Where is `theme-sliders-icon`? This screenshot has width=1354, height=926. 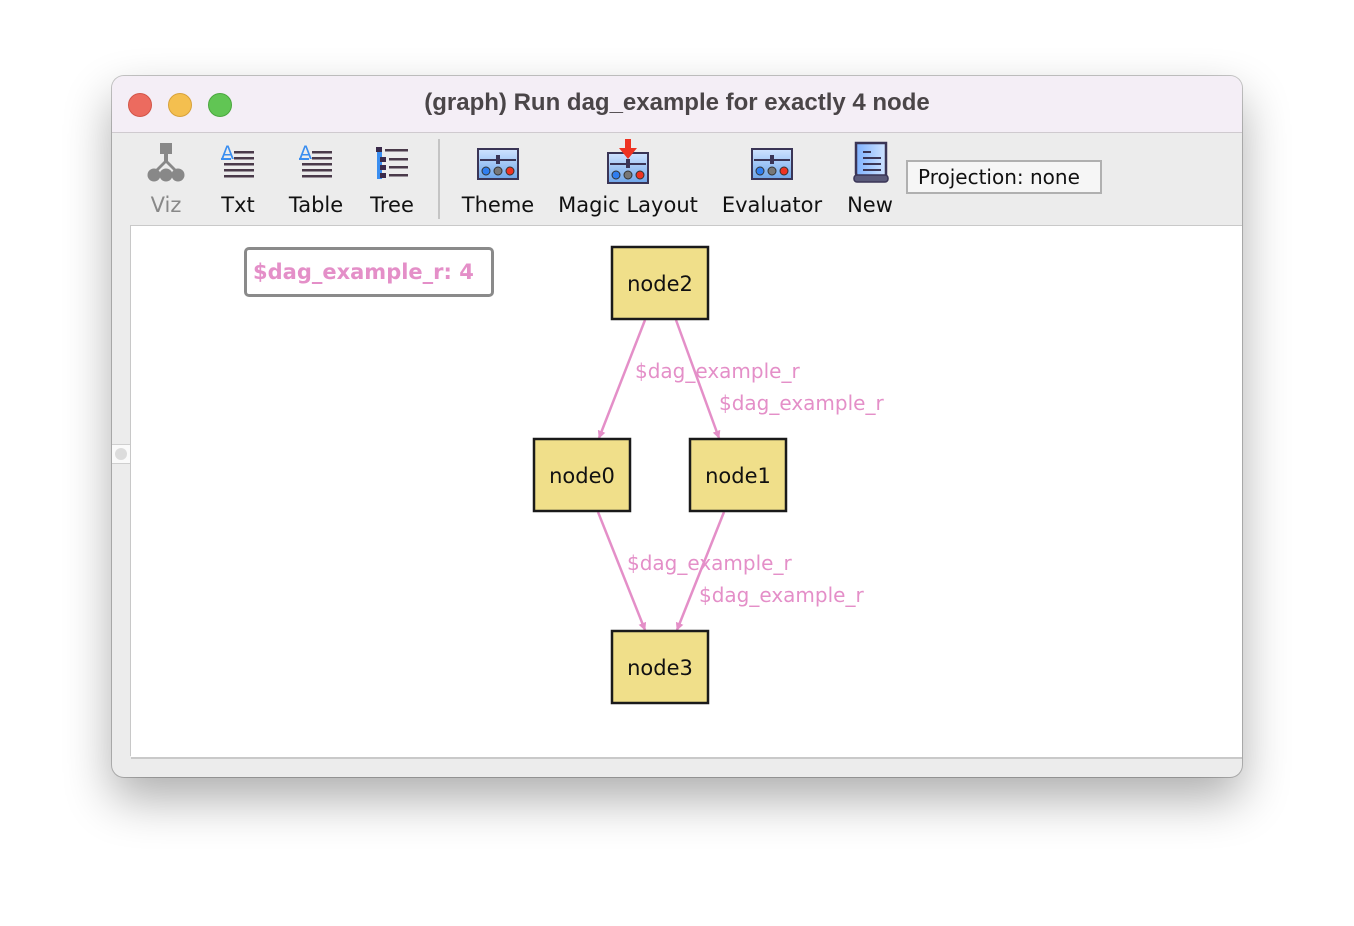 theme-sliders-icon is located at coordinates (498, 164).